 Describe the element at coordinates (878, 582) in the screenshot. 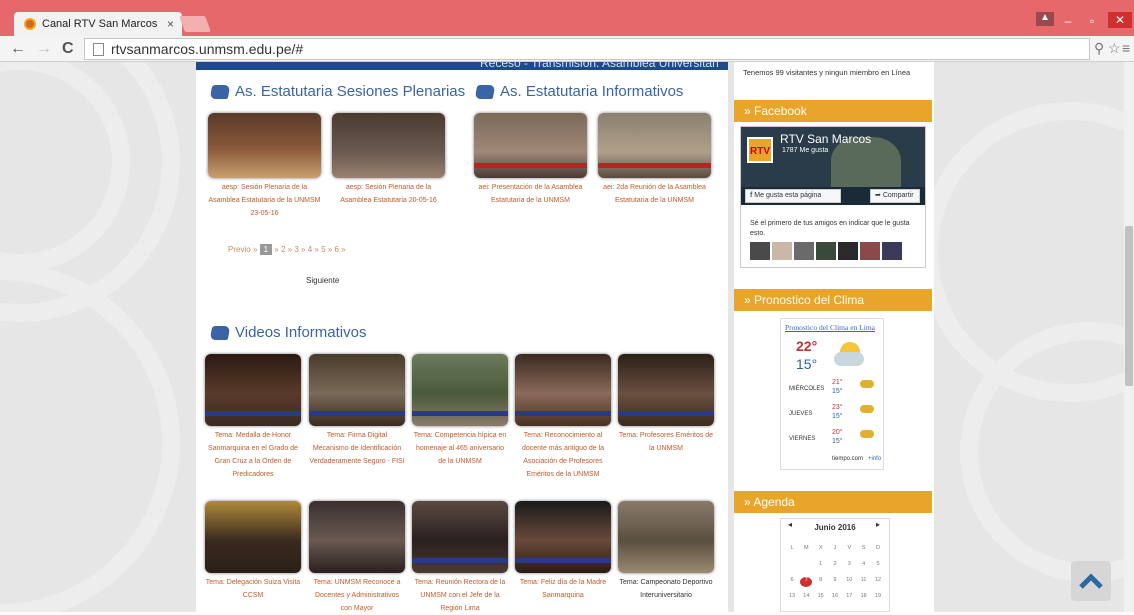

I see `calendar-day: 12` at that location.